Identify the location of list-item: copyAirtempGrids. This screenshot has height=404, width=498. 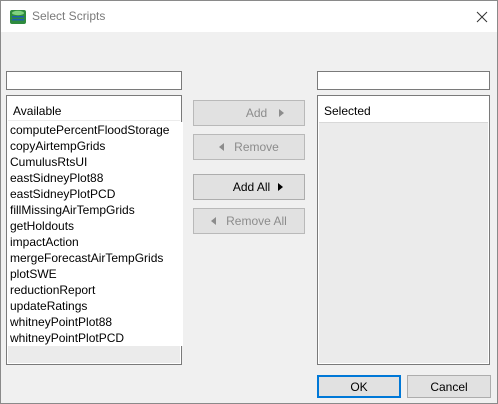
(95, 146).